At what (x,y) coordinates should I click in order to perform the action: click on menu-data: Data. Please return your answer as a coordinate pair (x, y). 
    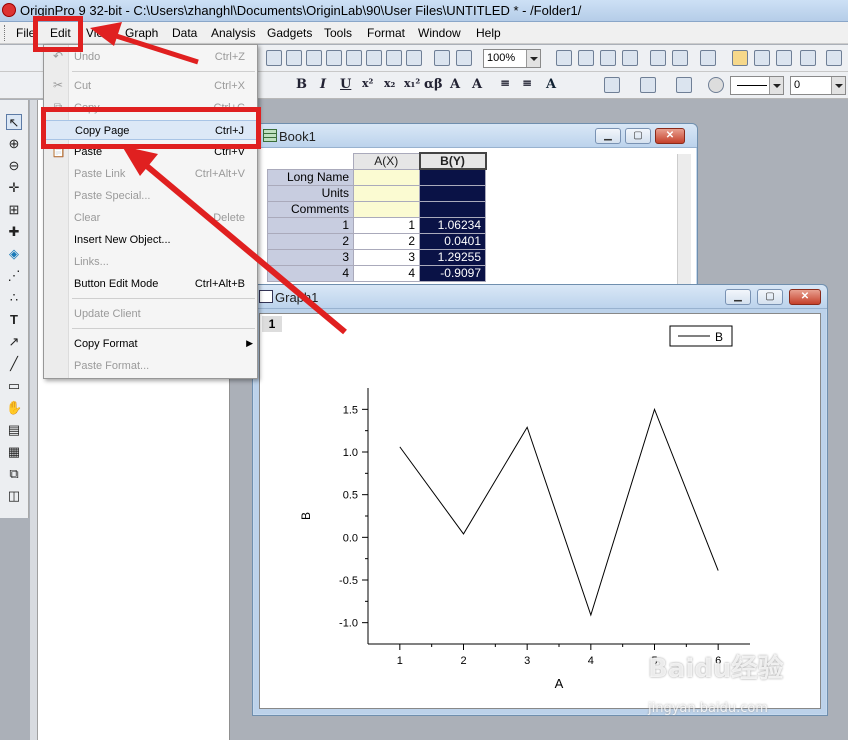
    Looking at the image, I should click on (184, 33).